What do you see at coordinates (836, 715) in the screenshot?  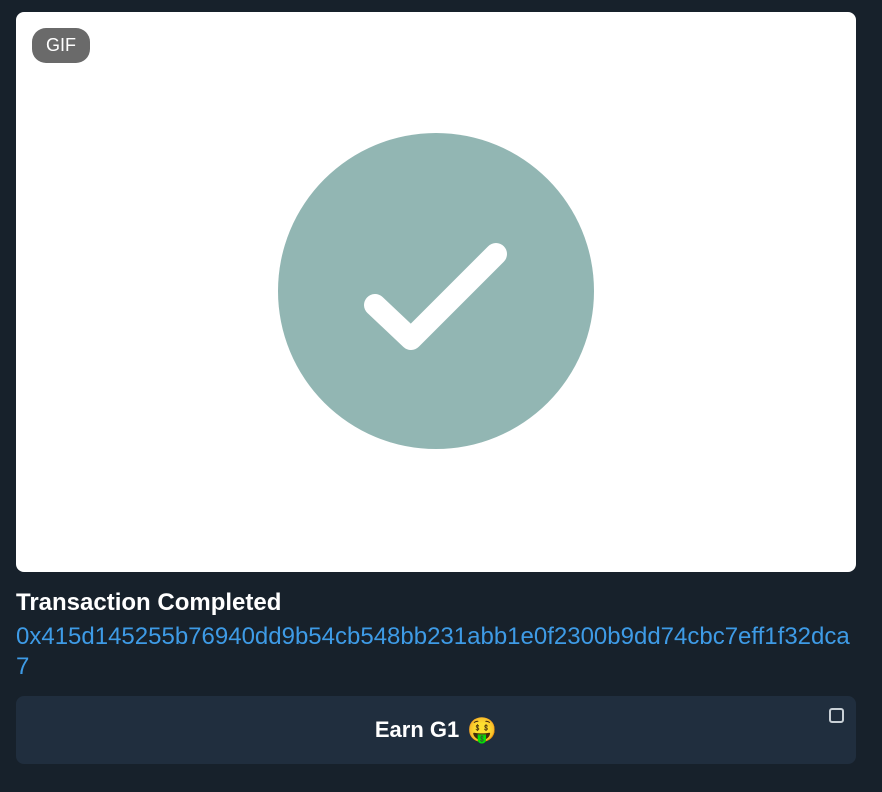 I see `expand-icon` at bounding box center [836, 715].